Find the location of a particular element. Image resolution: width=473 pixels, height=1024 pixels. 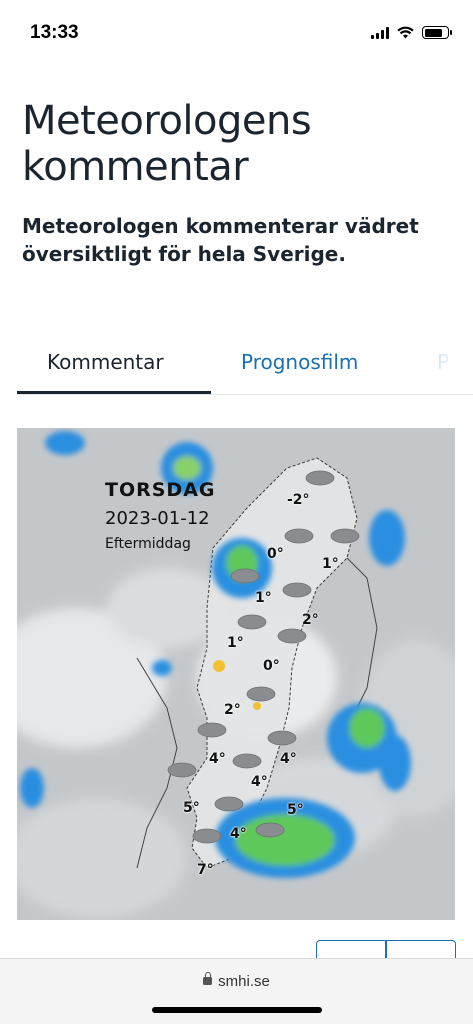

status-icons is located at coordinates (411, 32).